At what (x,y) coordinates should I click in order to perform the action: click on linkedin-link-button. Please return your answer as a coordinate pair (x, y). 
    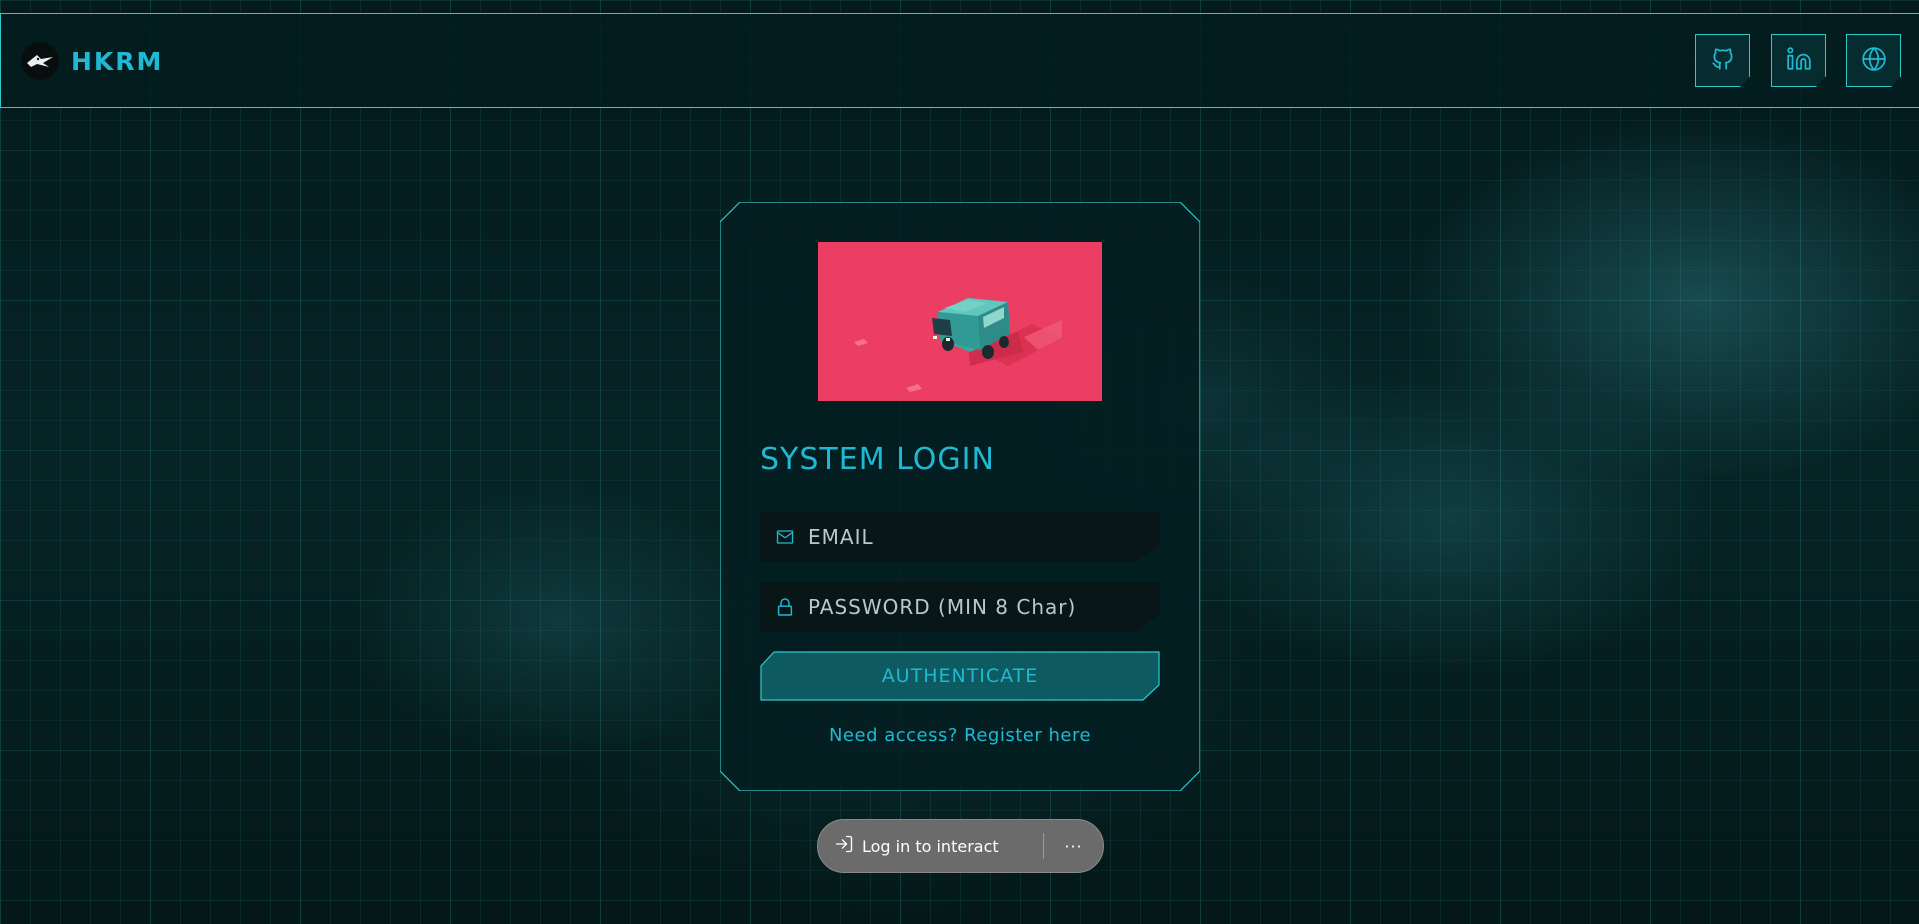
    Looking at the image, I should click on (1798, 60).